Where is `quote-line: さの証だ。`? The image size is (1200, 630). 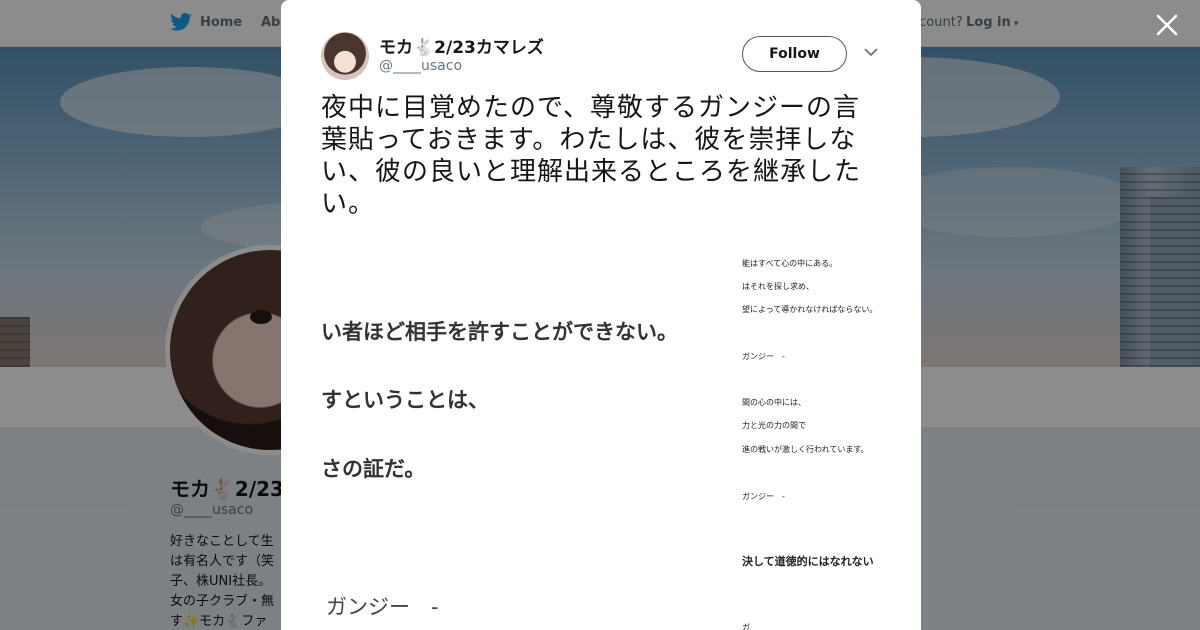 quote-line: さの証だ。 is located at coordinates (373, 469).